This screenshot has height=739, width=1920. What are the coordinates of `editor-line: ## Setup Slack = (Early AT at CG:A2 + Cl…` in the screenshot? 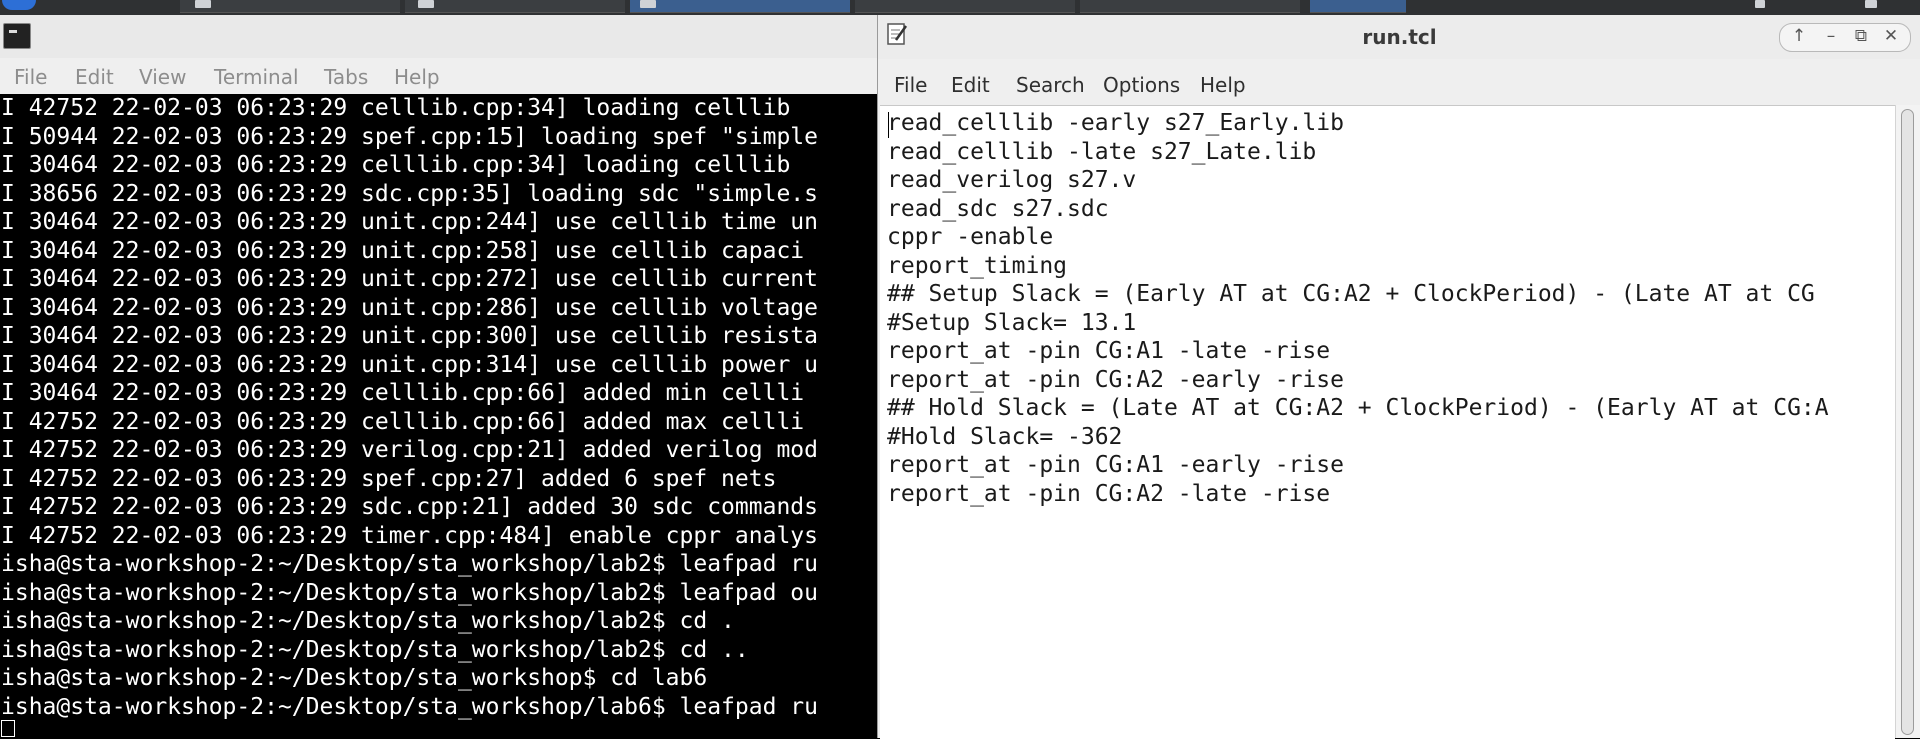 It's located at (1351, 294).